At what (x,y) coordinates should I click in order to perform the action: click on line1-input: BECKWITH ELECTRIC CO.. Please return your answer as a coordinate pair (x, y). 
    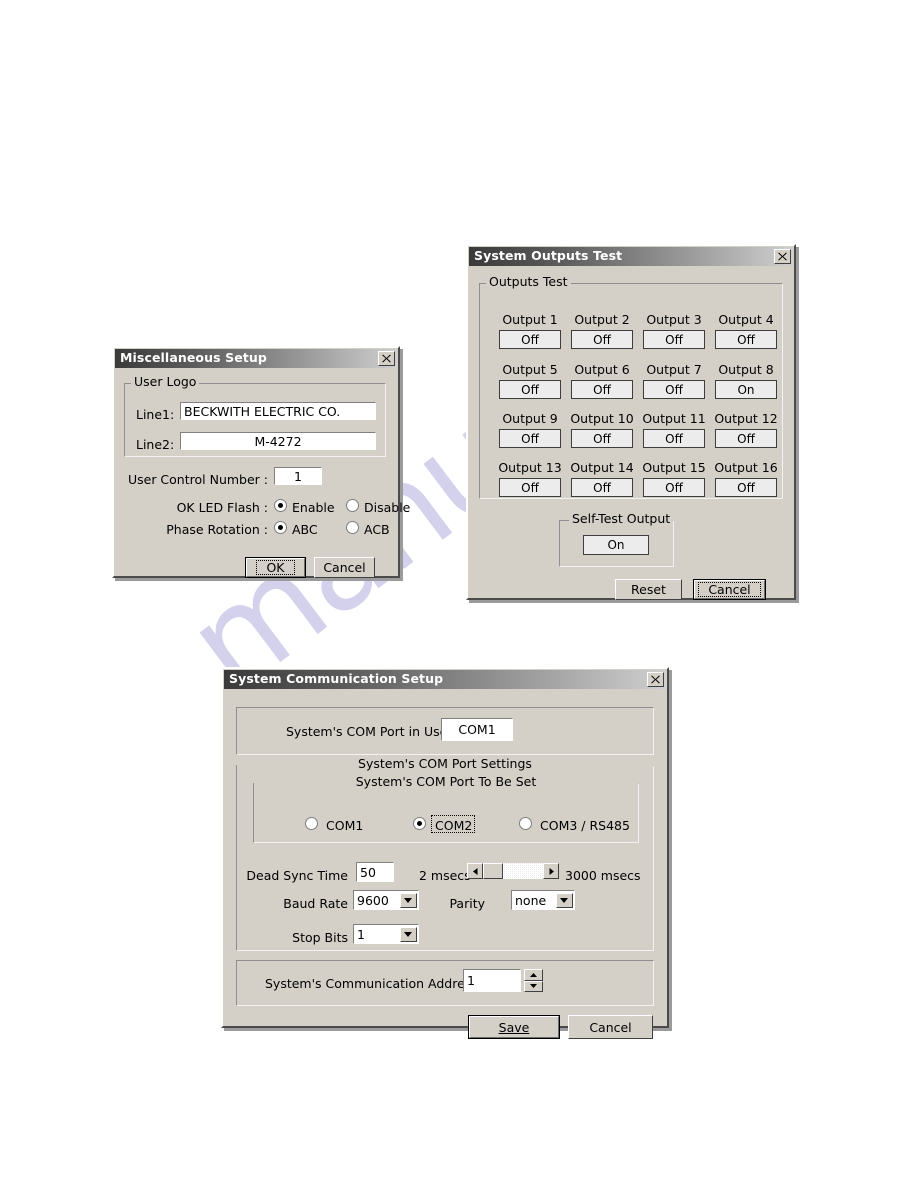
    Looking at the image, I should click on (278, 411).